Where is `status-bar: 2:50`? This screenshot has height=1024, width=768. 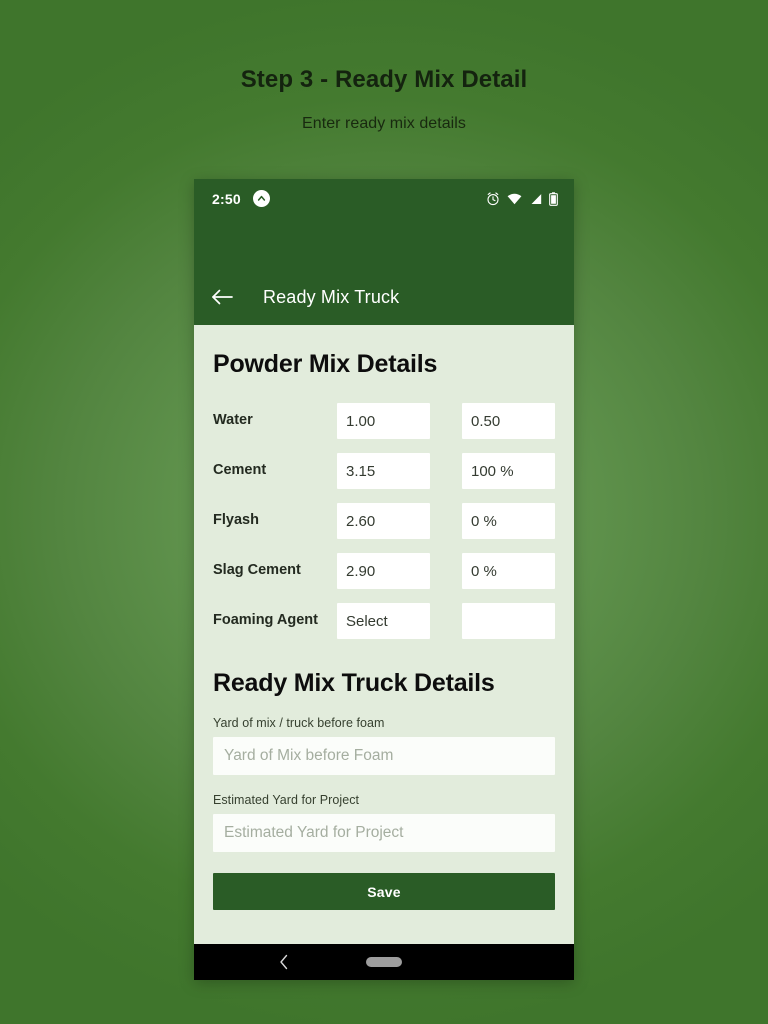
status-bar: 2:50 is located at coordinates (384, 198).